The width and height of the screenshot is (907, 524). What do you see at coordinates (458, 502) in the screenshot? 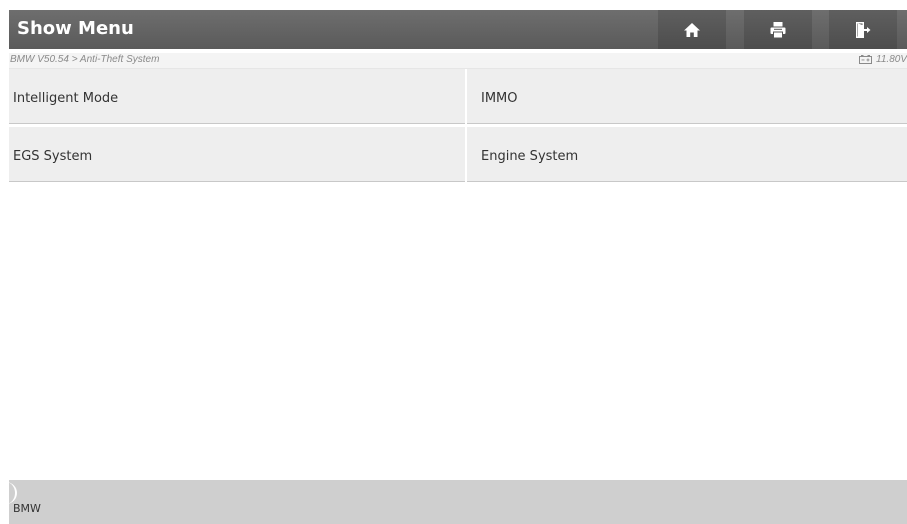
I see `footer-bar: BMW` at bounding box center [458, 502].